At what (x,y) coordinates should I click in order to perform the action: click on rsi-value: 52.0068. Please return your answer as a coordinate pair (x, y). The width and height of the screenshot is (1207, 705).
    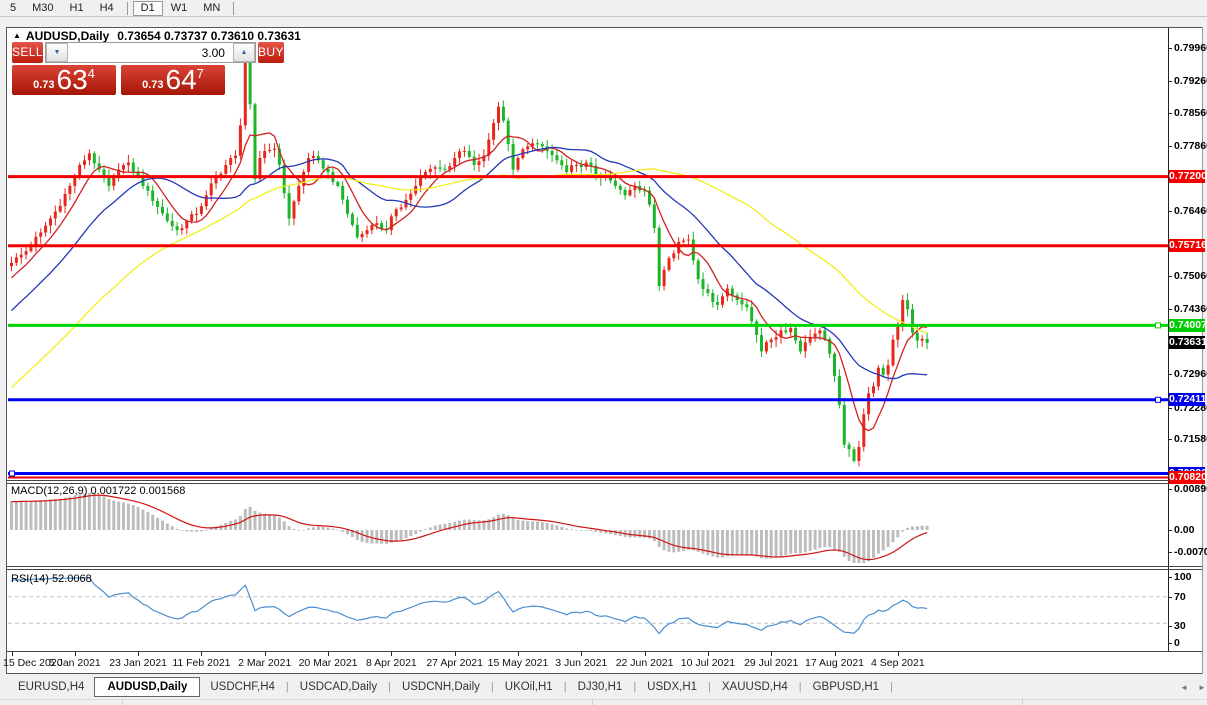
    Looking at the image, I should click on (71, 579).